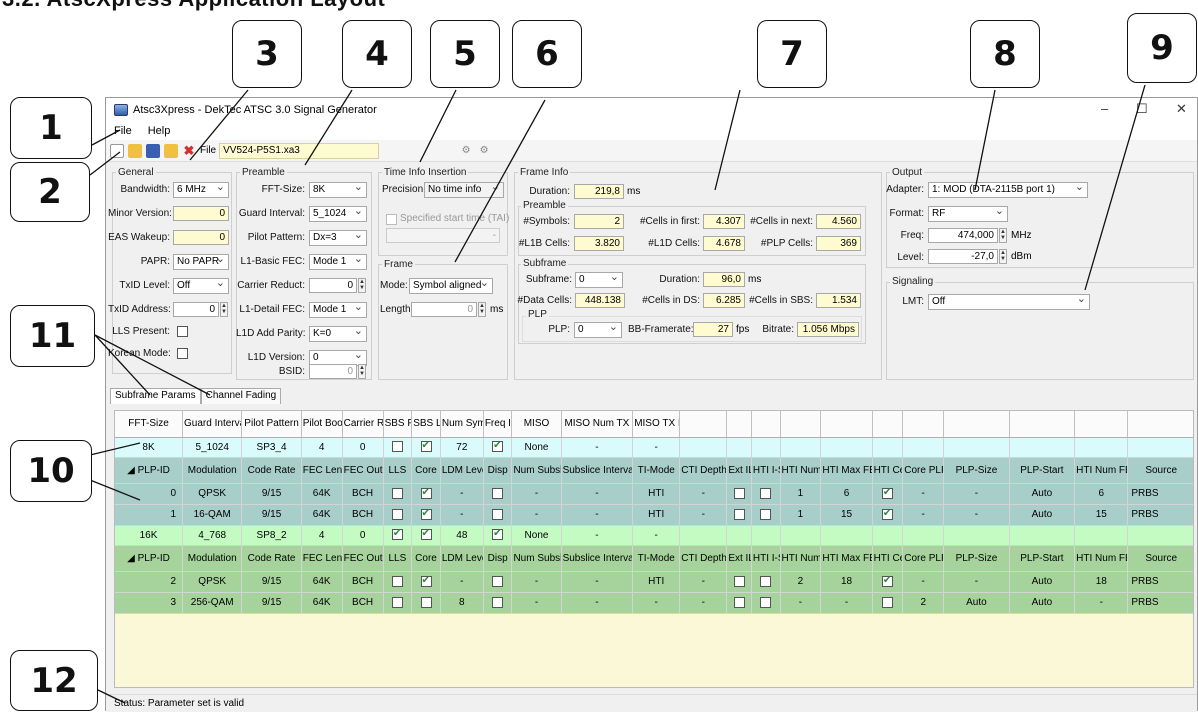 The image size is (1198, 712). I want to click on frame-mode-select: Symbol aligned, so click(451, 286).